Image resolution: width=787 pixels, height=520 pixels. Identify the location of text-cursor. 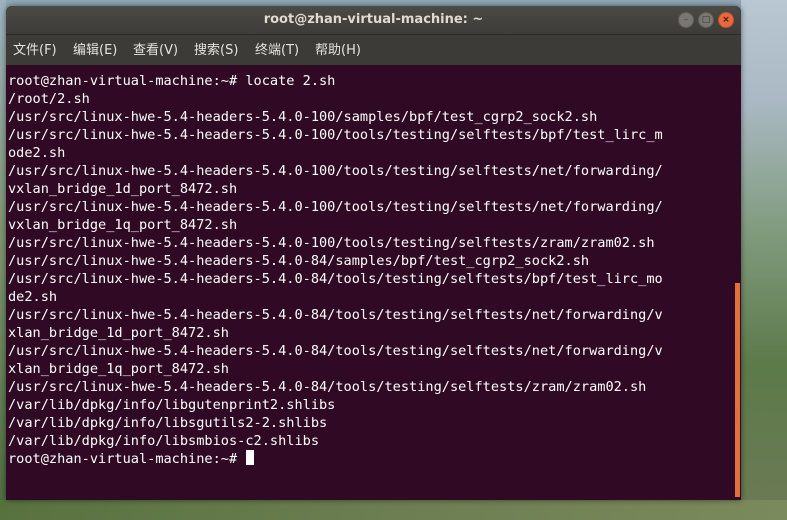
(250, 457).